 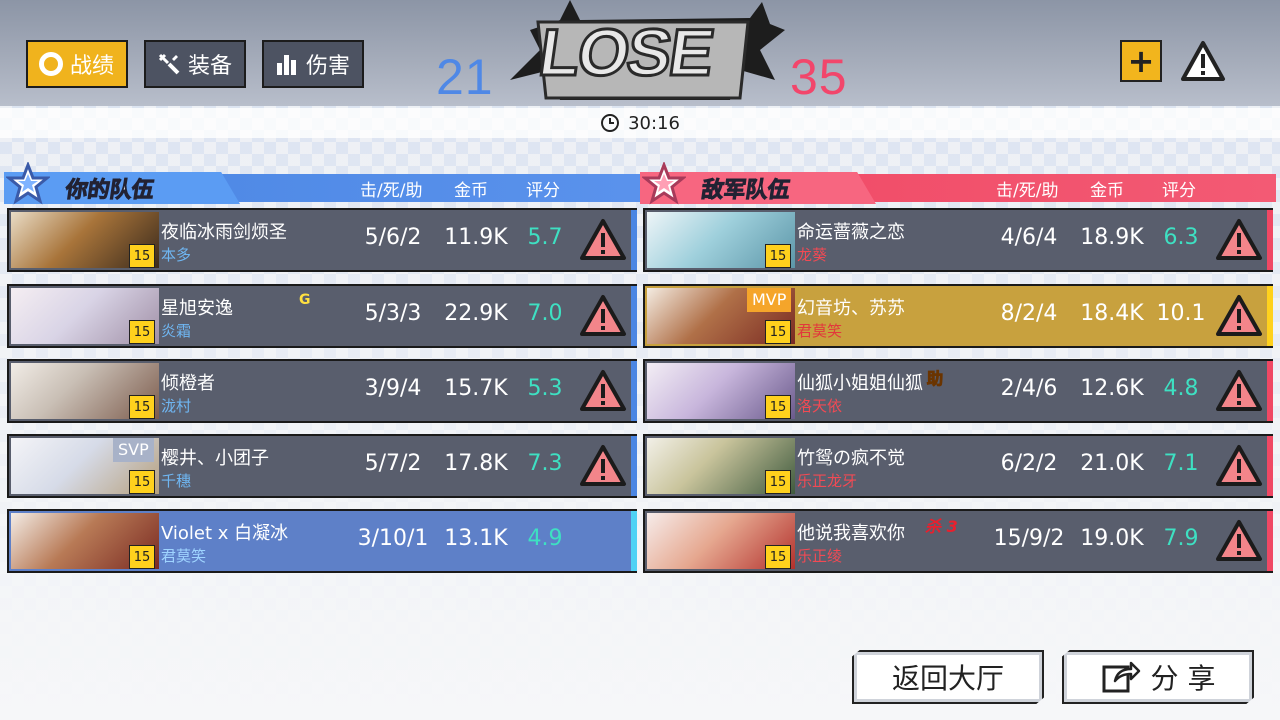 What do you see at coordinates (322, 466) in the screenshot?
I see `my-player-row: SVP 15 樱井、小团子 千穗 5/7/2 17.8K 7.3` at bounding box center [322, 466].